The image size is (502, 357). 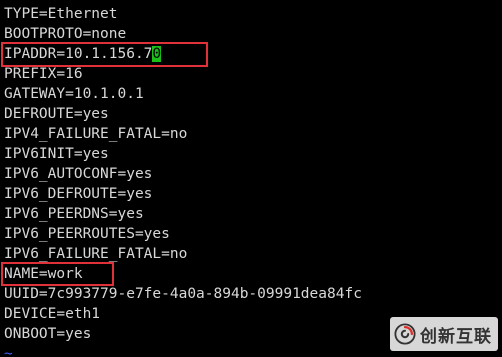 What do you see at coordinates (48, 334) in the screenshot?
I see `config-line-onboot: ONBOOT=yes` at bounding box center [48, 334].